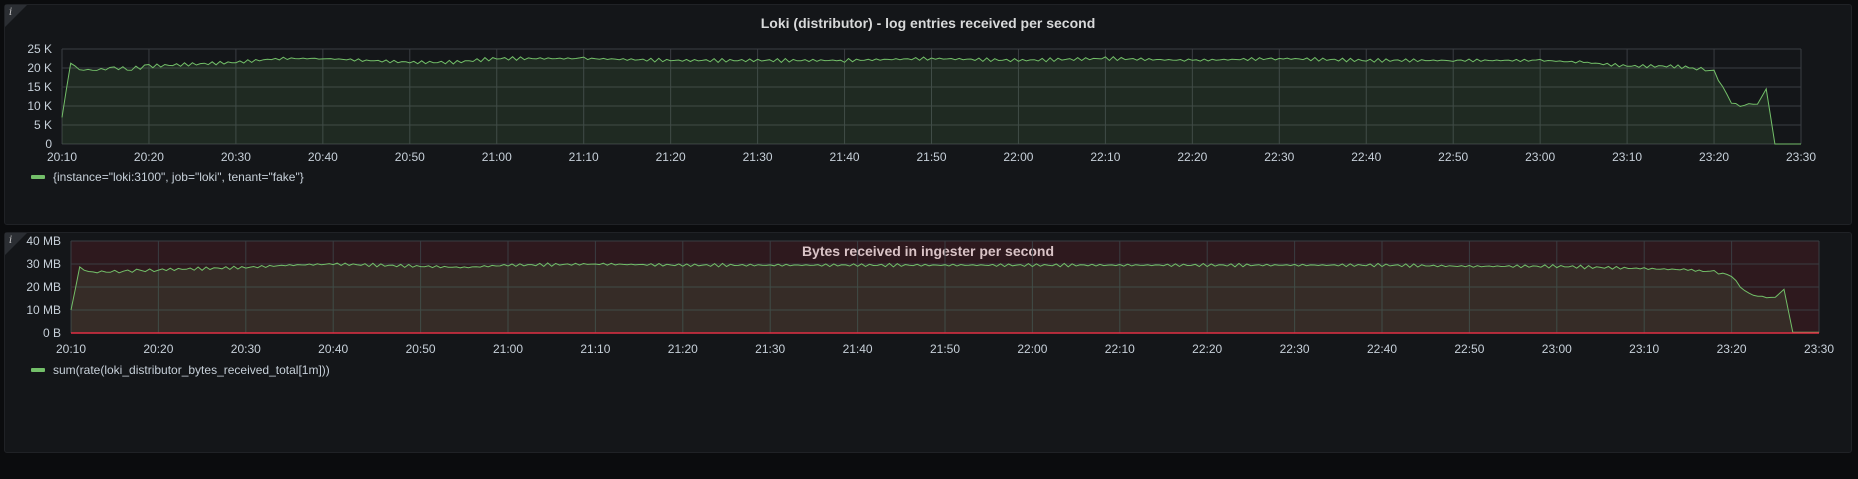 The image size is (1858, 479). Describe the element at coordinates (43, 310) in the screenshot. I see `y-tick-label: 10 MB` at that location.